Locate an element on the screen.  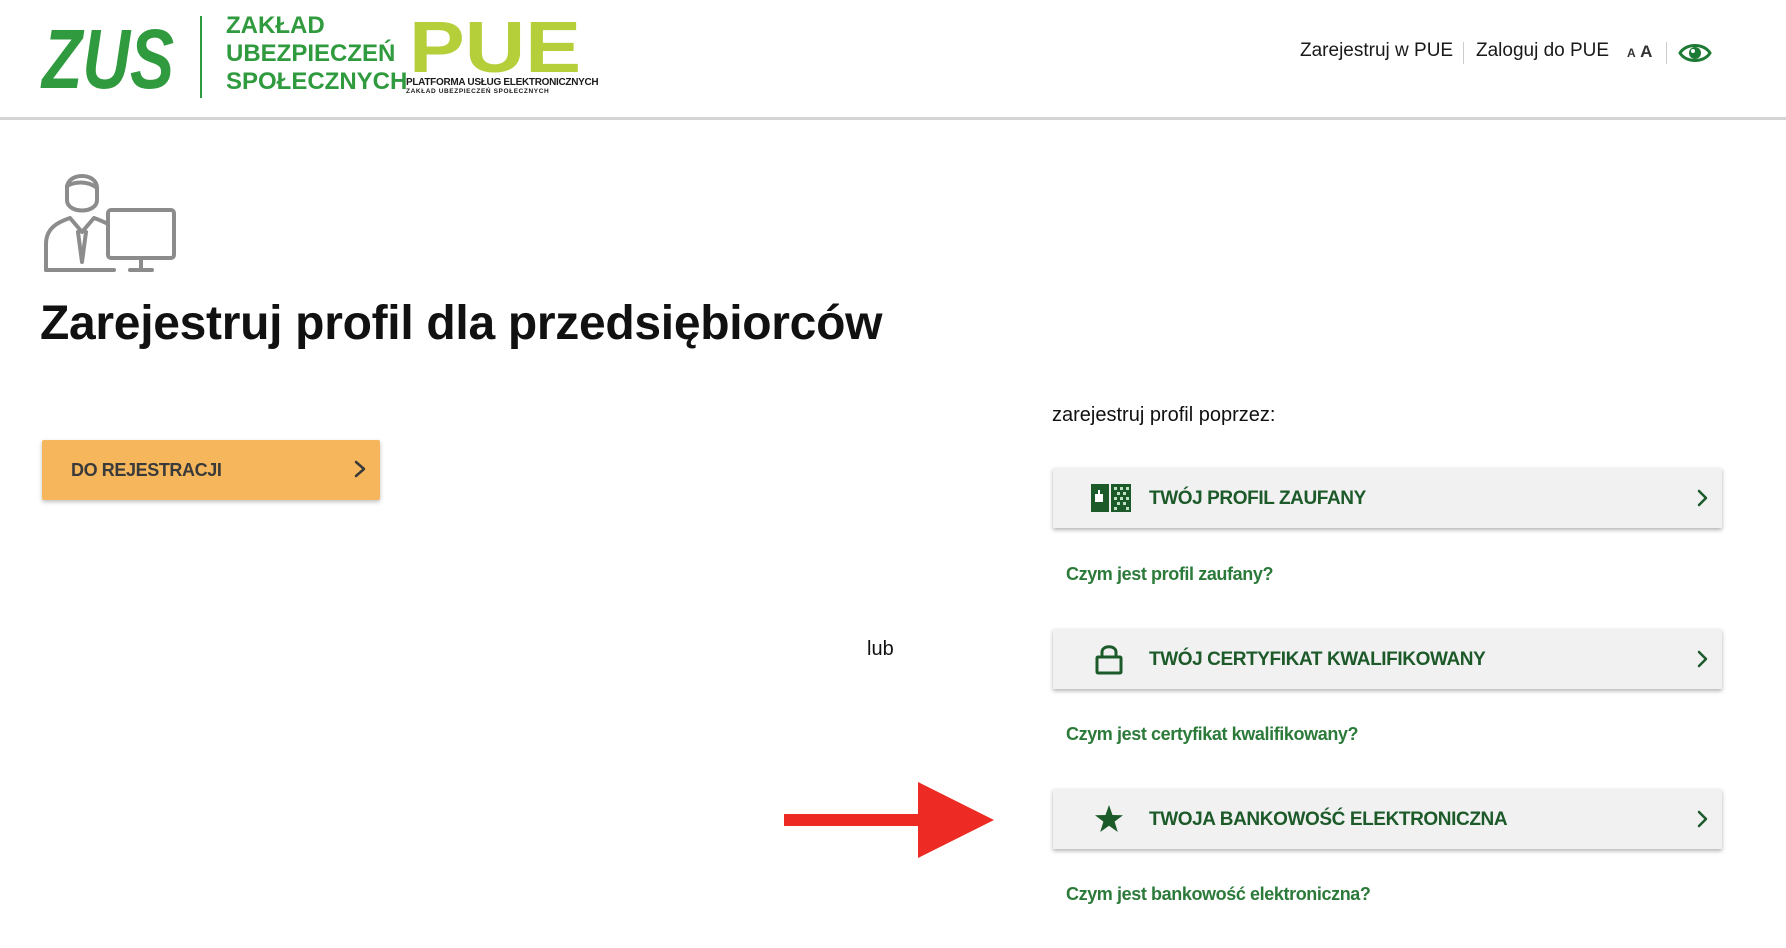
zus-logo: ZUS is located at coordinates (108, 56).